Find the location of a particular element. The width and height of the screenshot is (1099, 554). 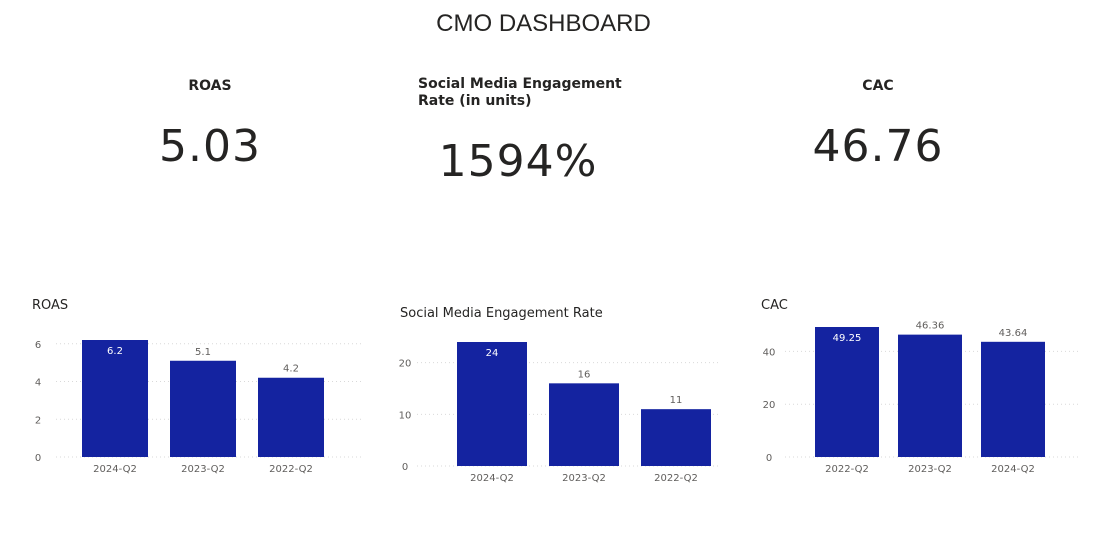

data-label: 11 is located at coordinates (676, 400).